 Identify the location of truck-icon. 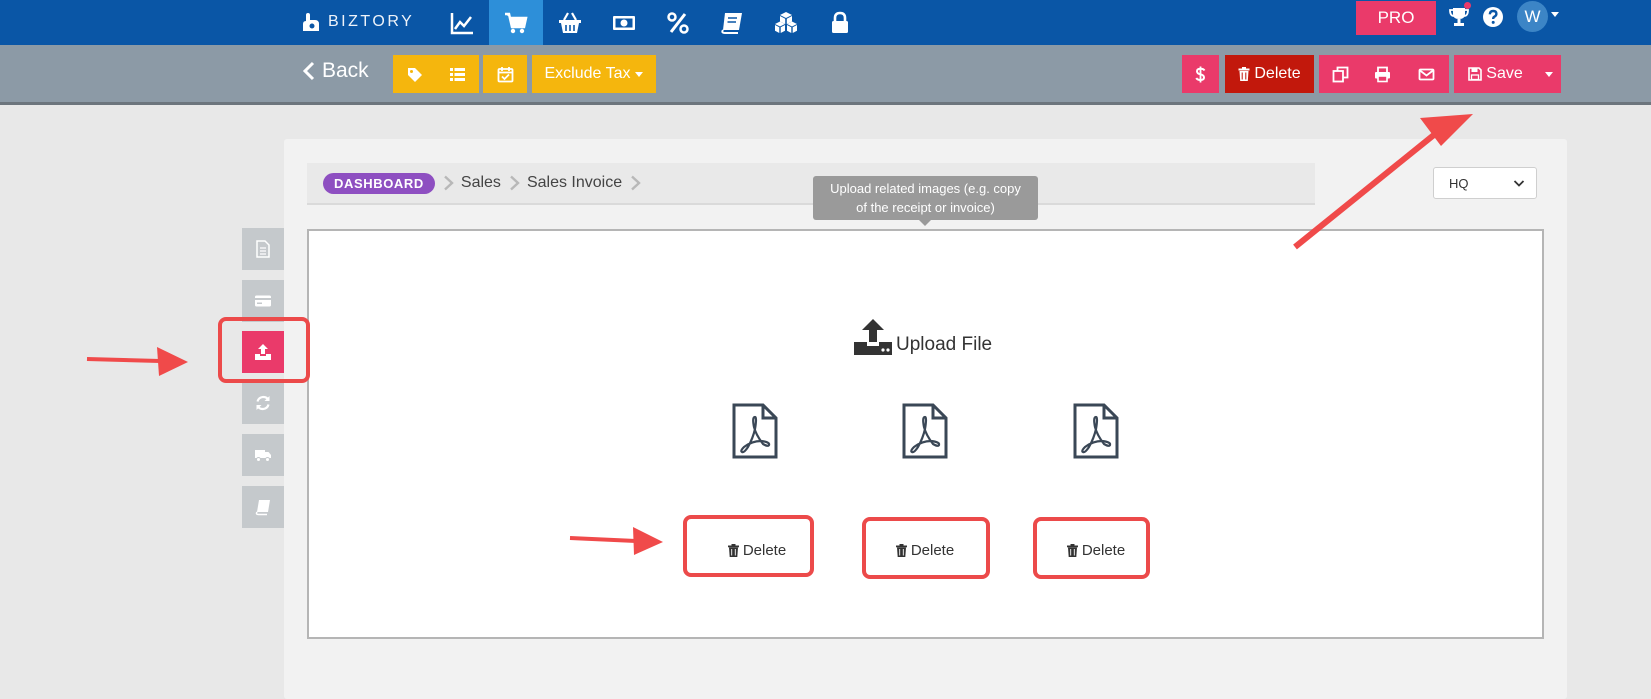
(263, 456).